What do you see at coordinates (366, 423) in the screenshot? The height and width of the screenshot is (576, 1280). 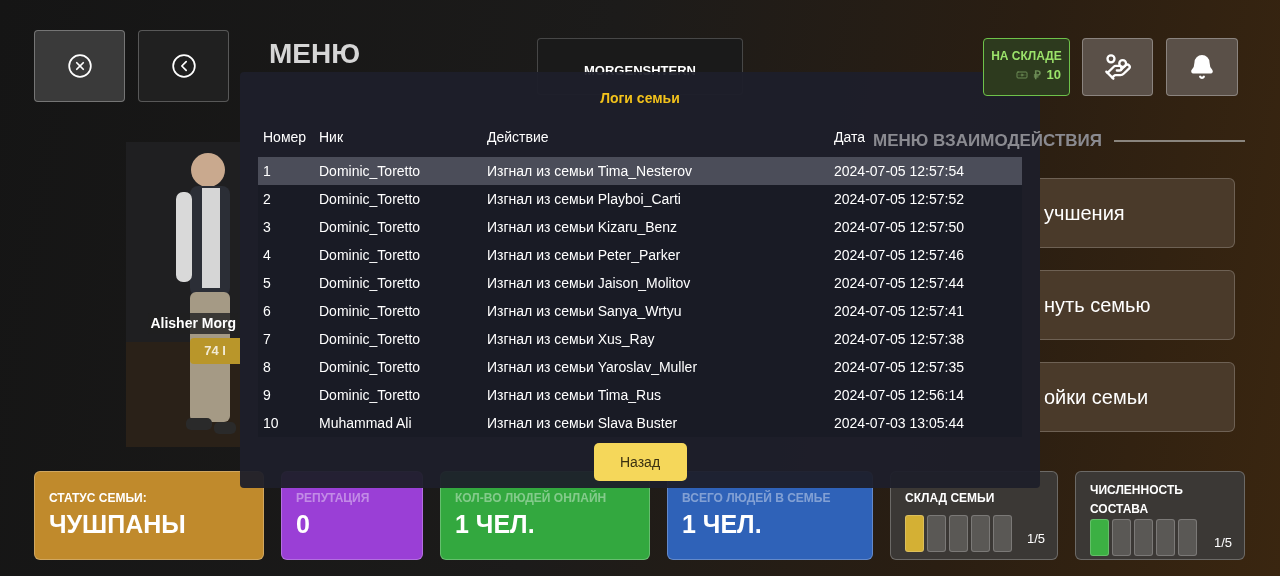 I see `table-cell-text: Muhammad Ali` at bounding box center [366, 423].